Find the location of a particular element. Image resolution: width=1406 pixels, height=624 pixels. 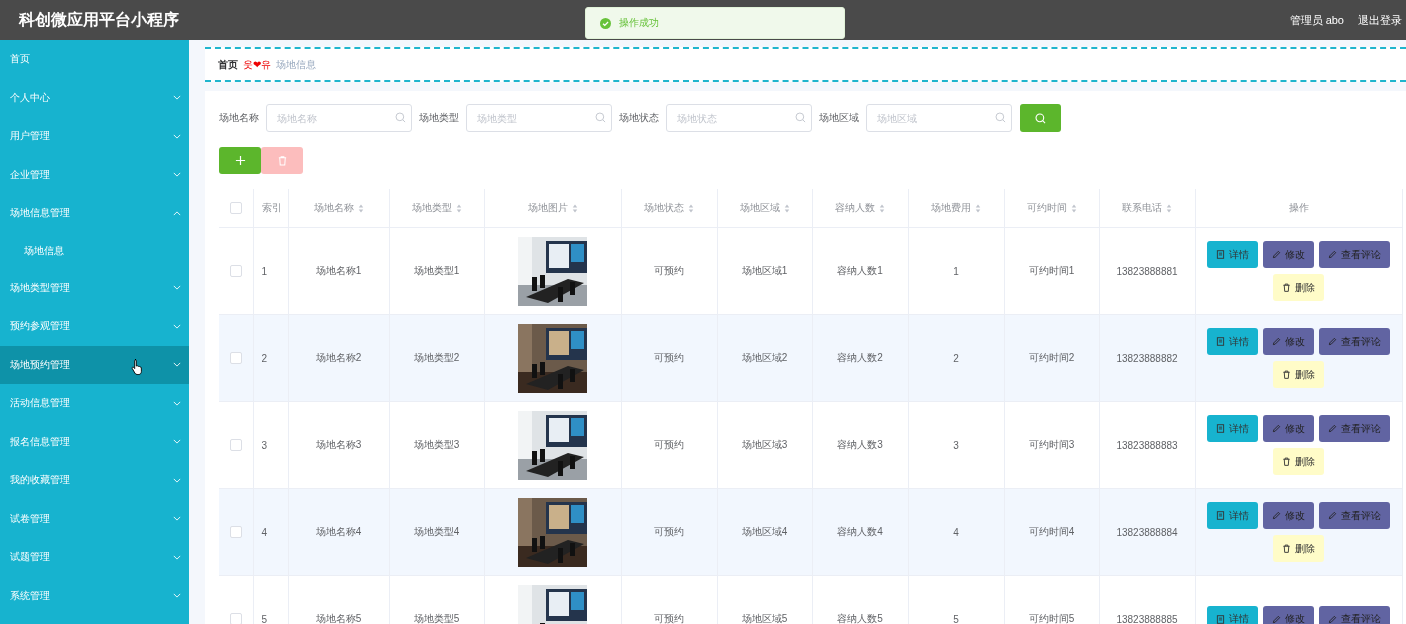

table-cell: 1 is located at coordinates (956, 271).